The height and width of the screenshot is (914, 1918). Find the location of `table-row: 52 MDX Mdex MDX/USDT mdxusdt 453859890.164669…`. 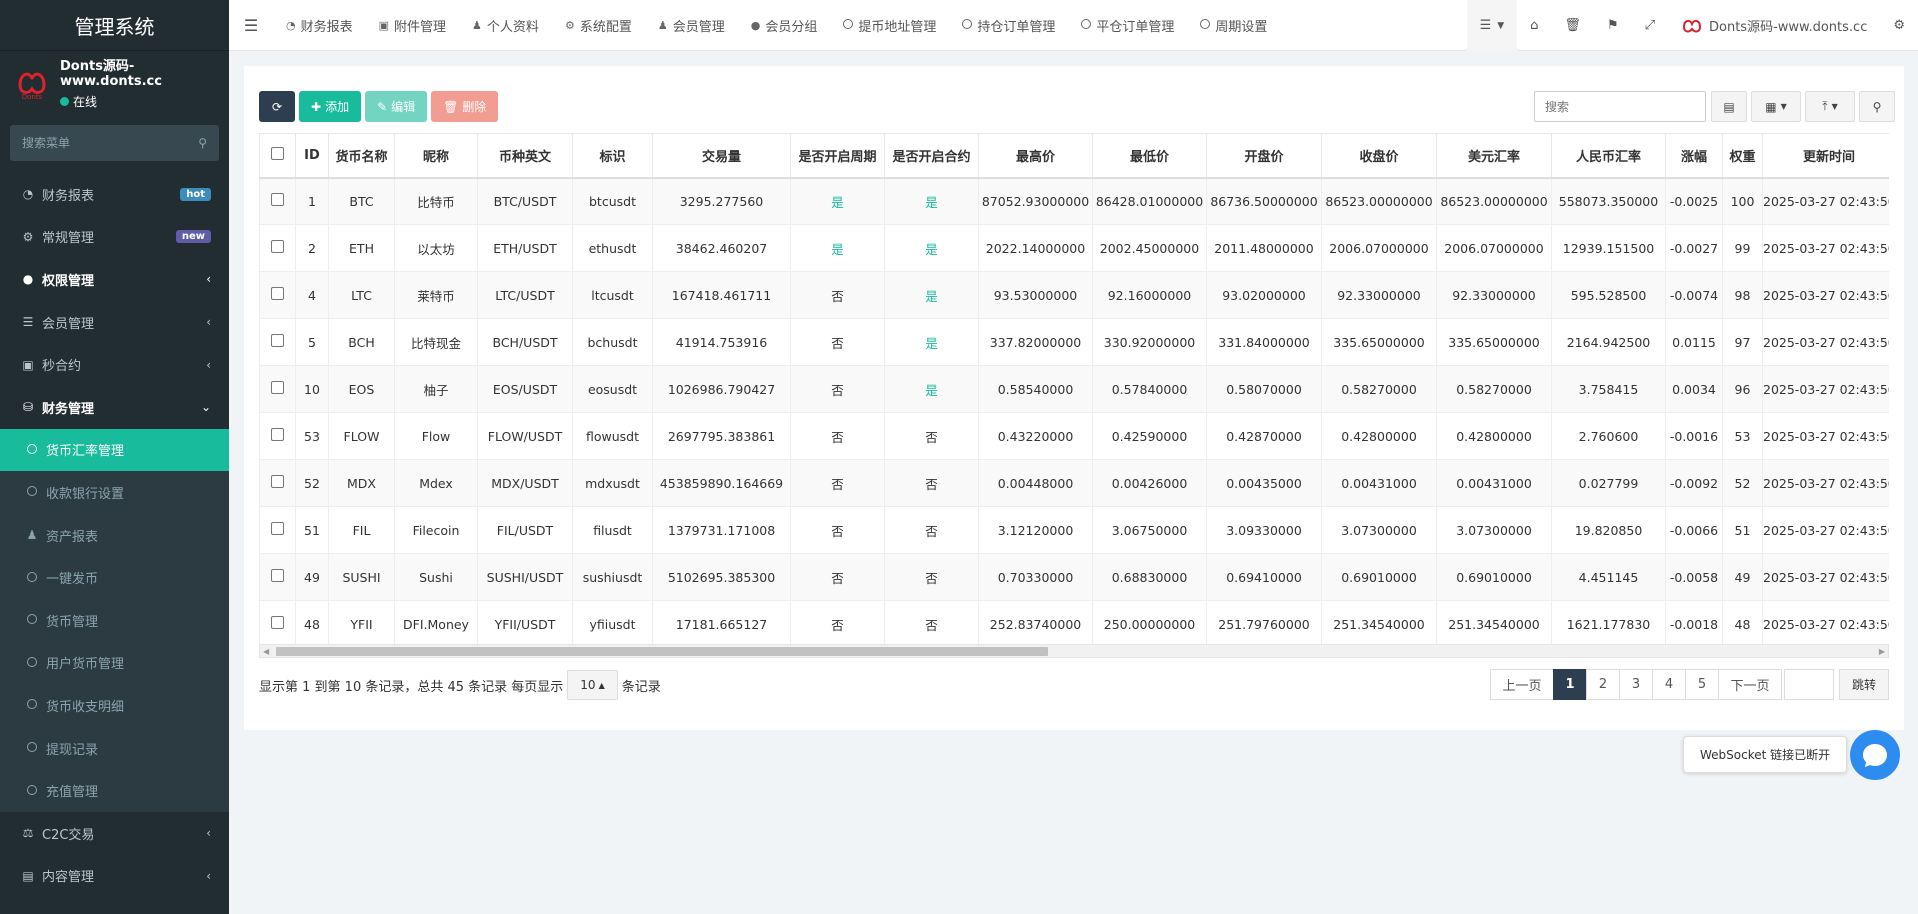

table-row: 52 MDX Mdex MDX/USDT mdxusdt 453859890.164669… is located at coordinates (1074, 483).